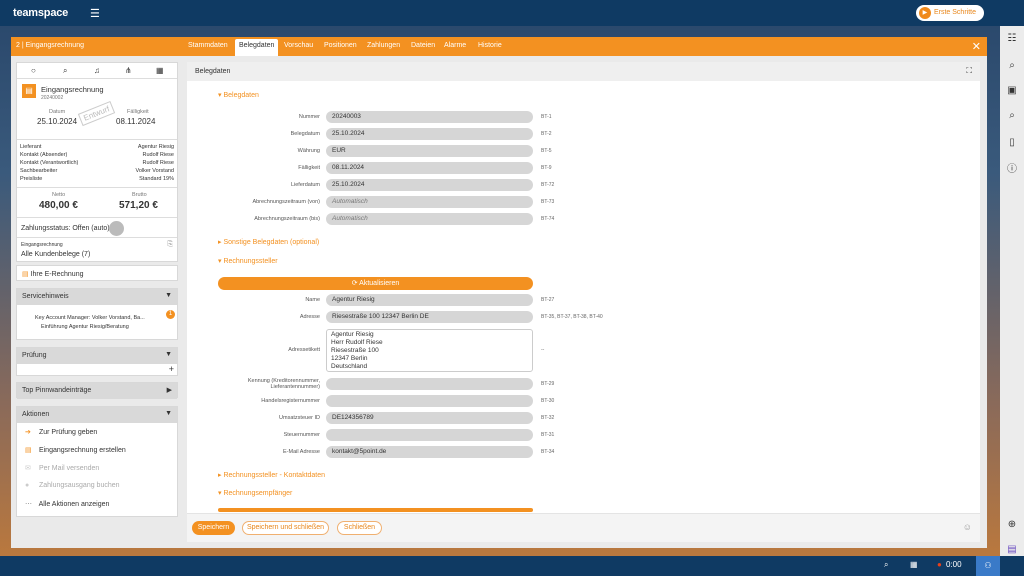  Describe the element at coordinates (954, 564) in the screenshot. I see `timer-display: 0:00` at that location.